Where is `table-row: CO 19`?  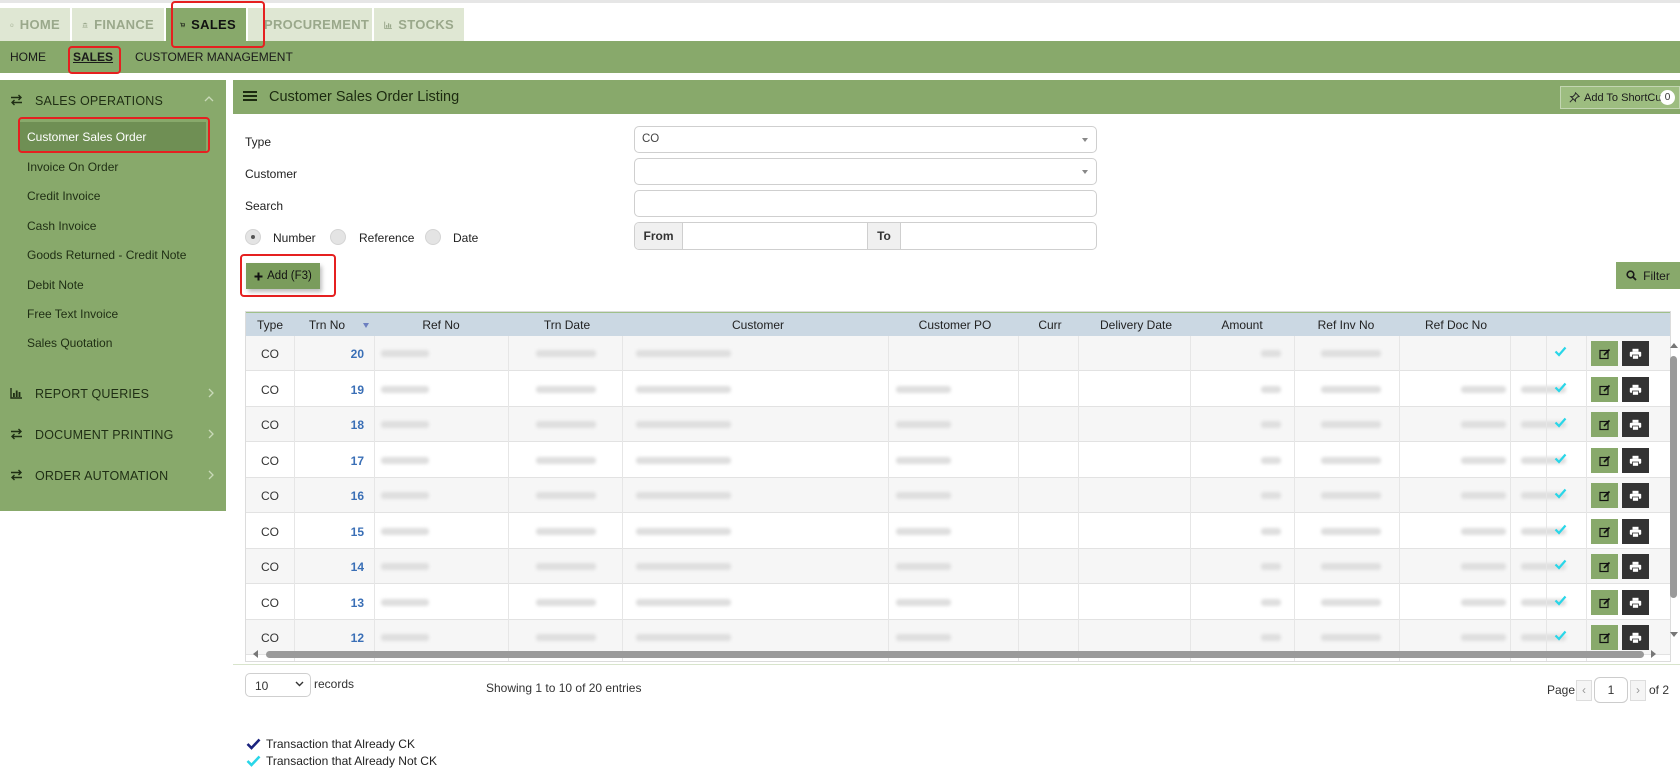
table-row: CO 19 is located at coordinates (958, 389).